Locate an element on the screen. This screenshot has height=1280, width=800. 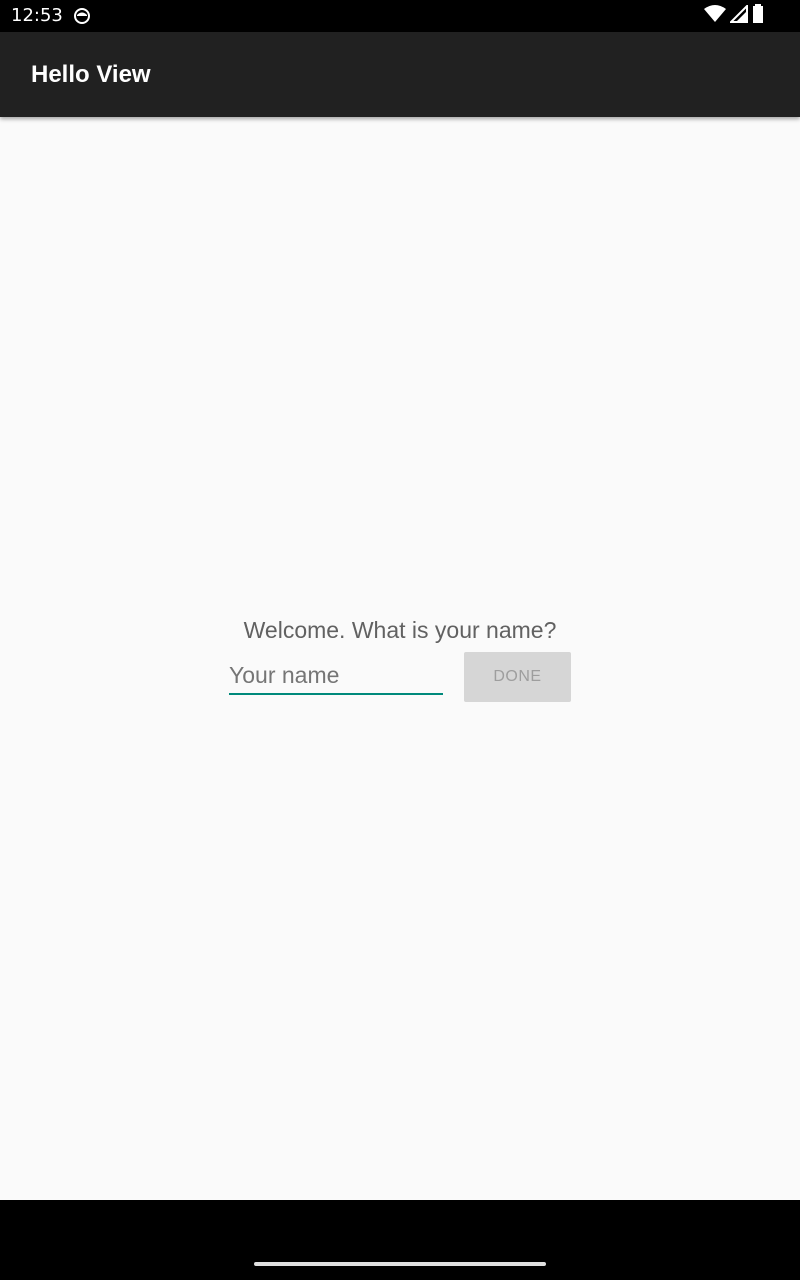
wifi-icon is located at coordinates (715, 16).